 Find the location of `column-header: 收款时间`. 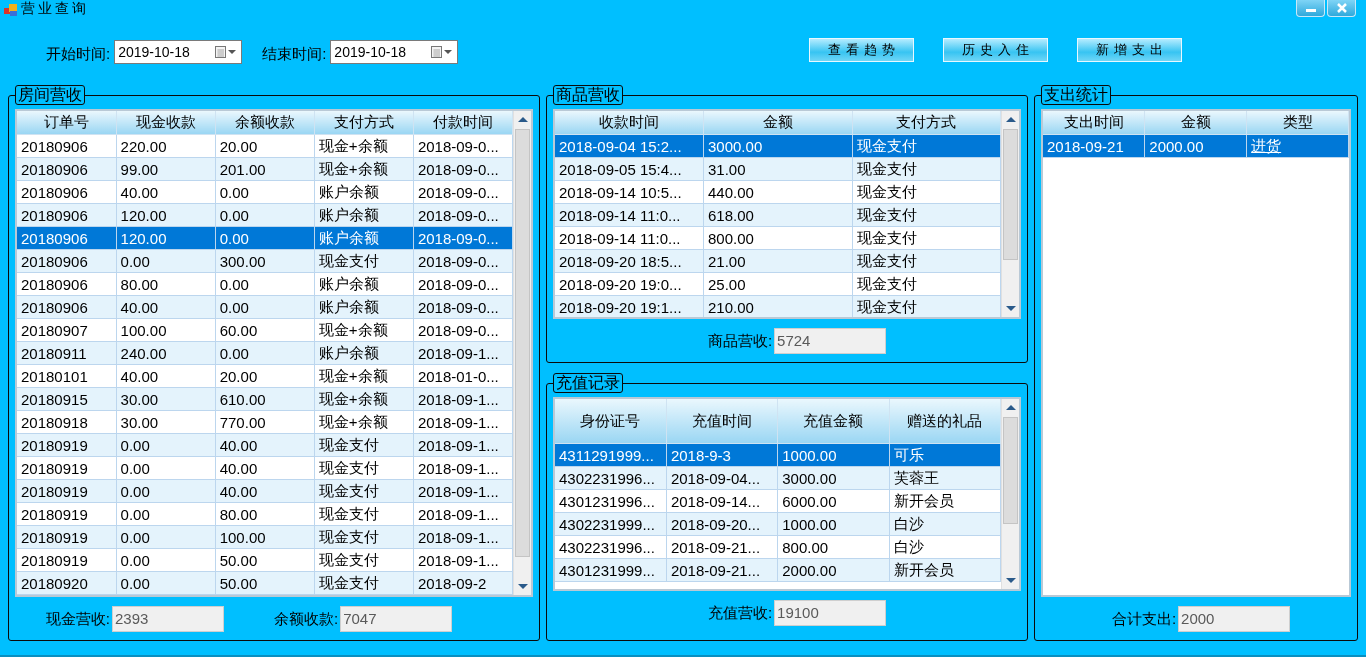

column-header: 收款时间 is located at coordinates (629, 123).